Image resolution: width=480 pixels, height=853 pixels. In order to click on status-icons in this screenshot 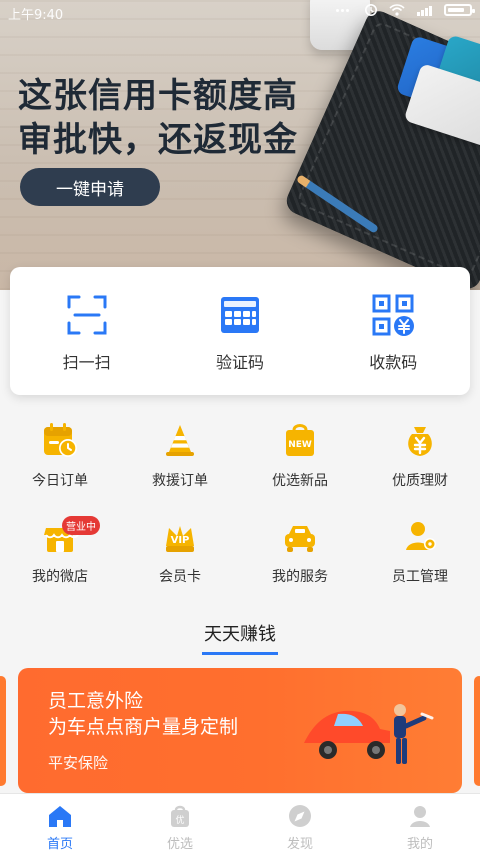, I will do `click(405, 10)`.